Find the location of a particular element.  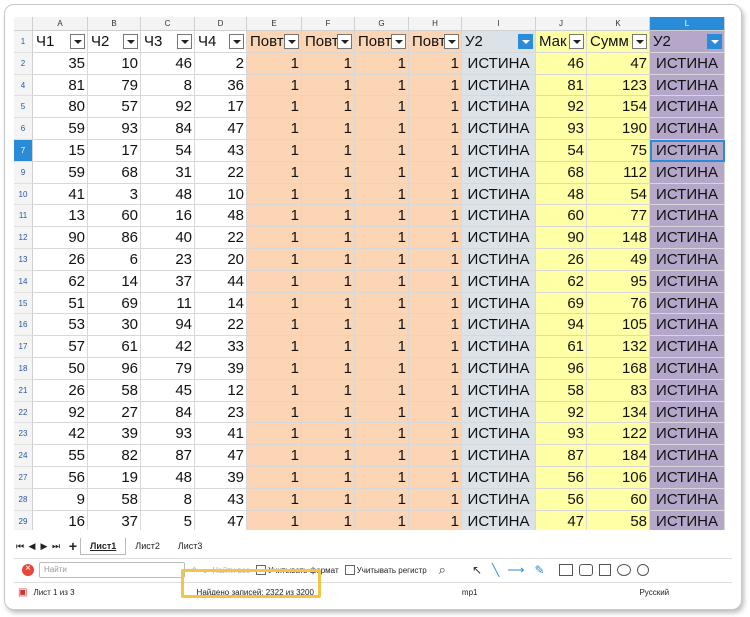

cell: 37 is located at coordinates (168, 281).